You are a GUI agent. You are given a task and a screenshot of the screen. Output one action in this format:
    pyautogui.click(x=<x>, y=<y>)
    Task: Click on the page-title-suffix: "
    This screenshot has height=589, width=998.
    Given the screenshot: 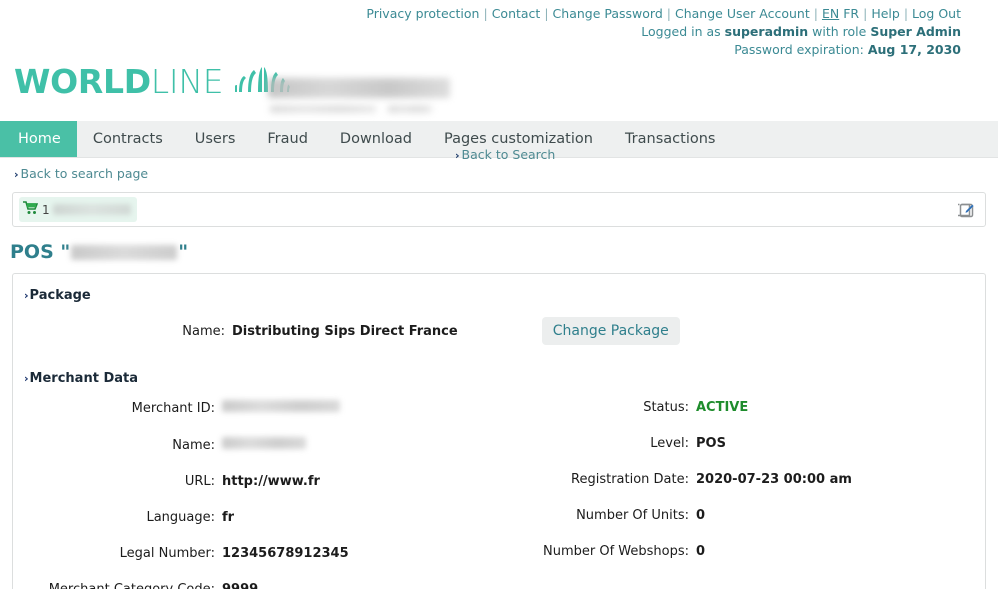 What is the action you would take?
    pyautogui.click(x=183, y=252)
    